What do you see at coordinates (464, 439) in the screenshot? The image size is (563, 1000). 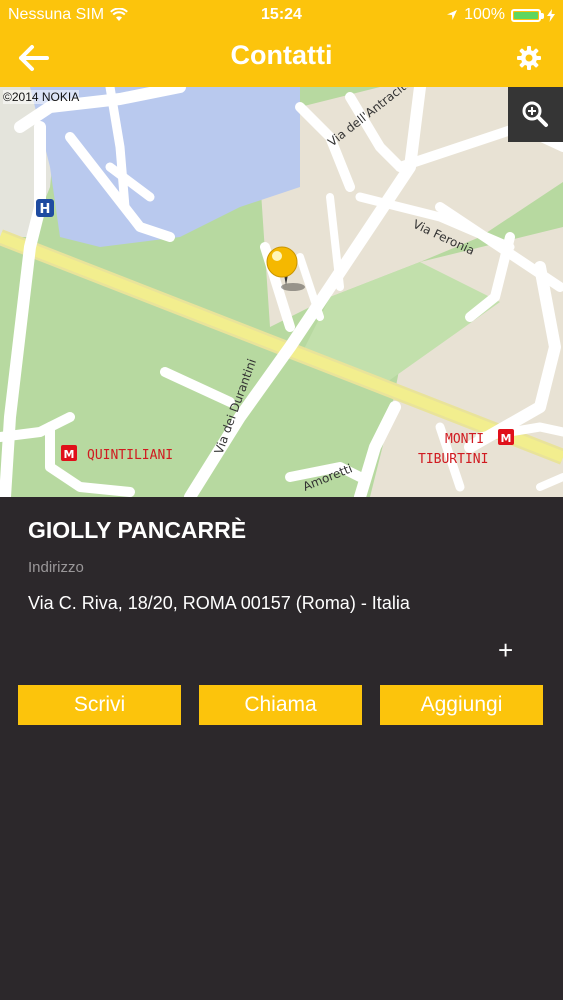 I see `station-label-monti-1: MONTI` at bounding box center [464, 439].